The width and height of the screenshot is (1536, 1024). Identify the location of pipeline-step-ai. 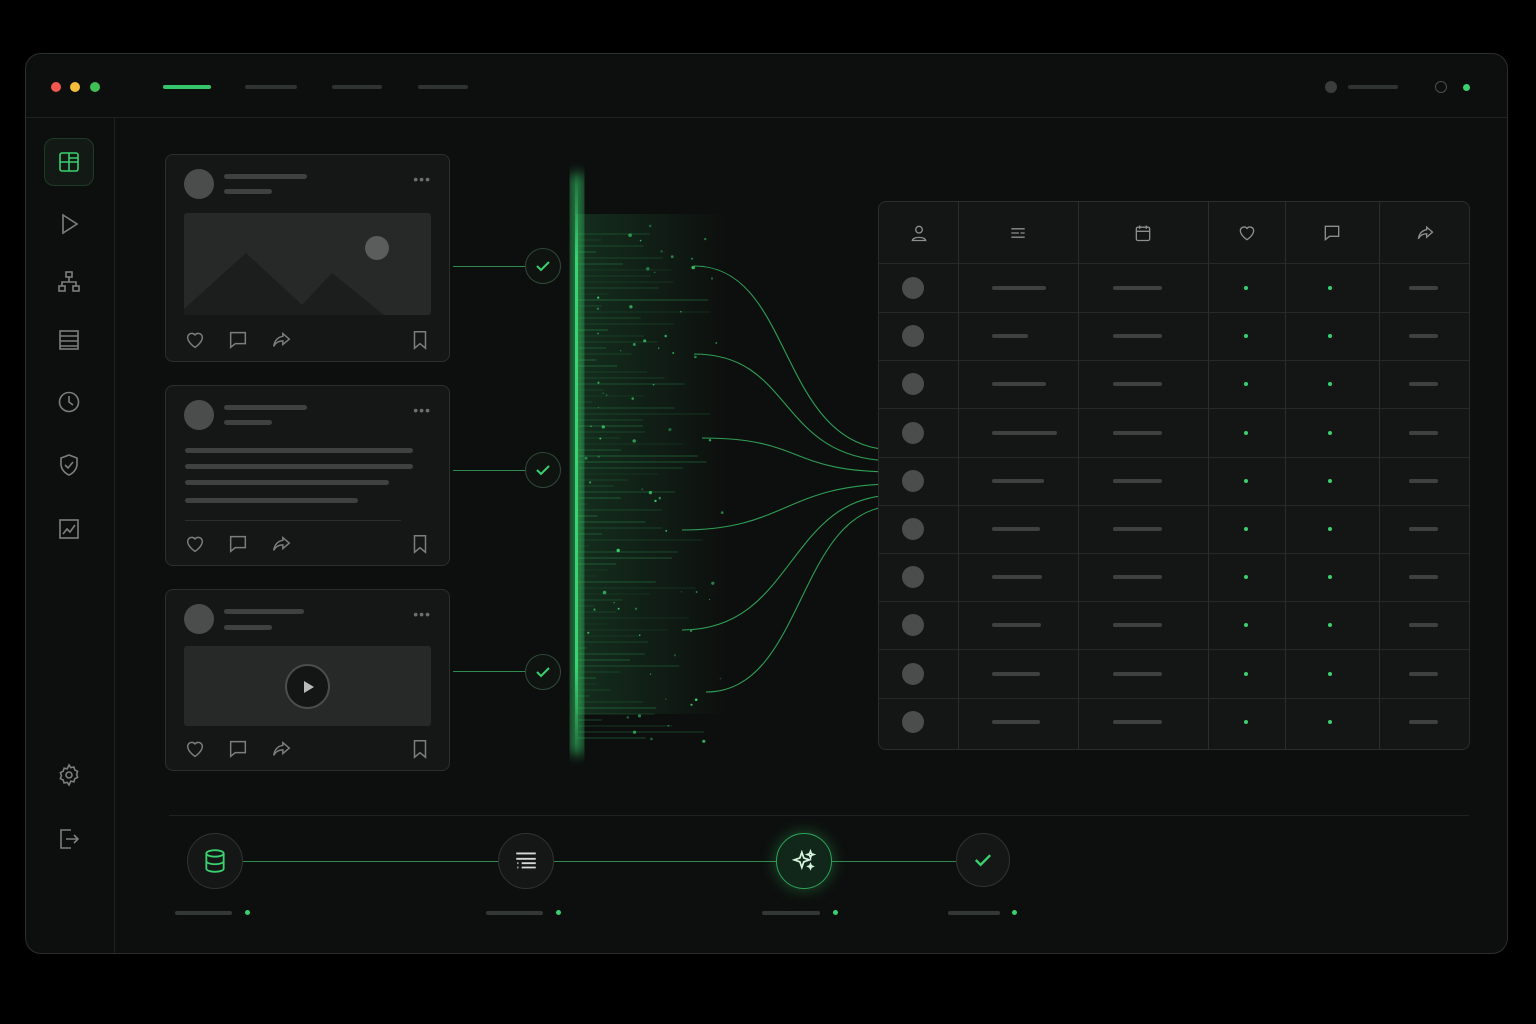
(804, 861).